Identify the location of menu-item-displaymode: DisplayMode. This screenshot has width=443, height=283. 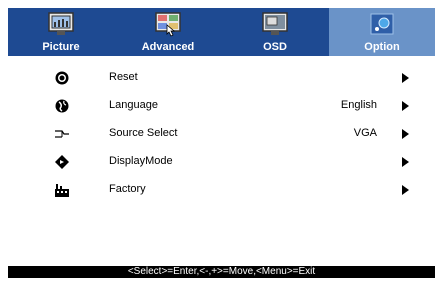
(221, 162).